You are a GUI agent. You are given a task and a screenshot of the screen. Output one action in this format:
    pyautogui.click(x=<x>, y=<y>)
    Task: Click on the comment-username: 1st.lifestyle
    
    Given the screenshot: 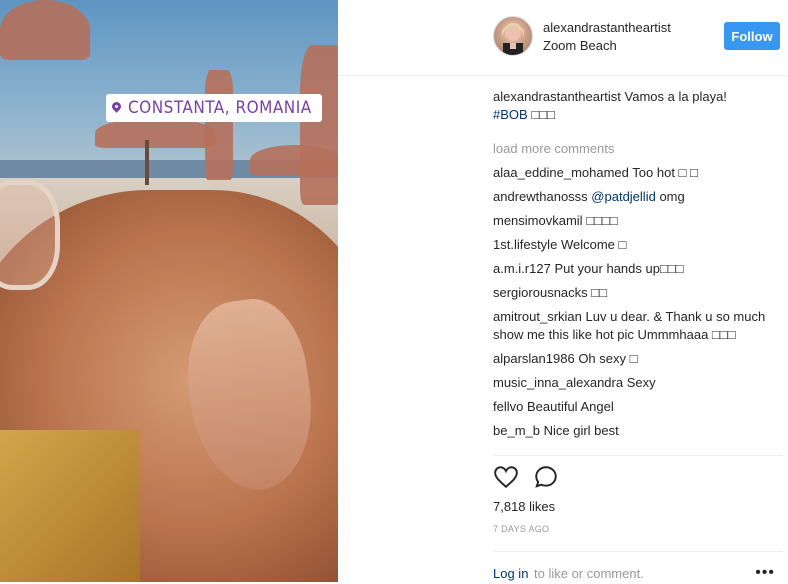 What is the action you would take?
    pyautogui.click(x=525, y=244)
    